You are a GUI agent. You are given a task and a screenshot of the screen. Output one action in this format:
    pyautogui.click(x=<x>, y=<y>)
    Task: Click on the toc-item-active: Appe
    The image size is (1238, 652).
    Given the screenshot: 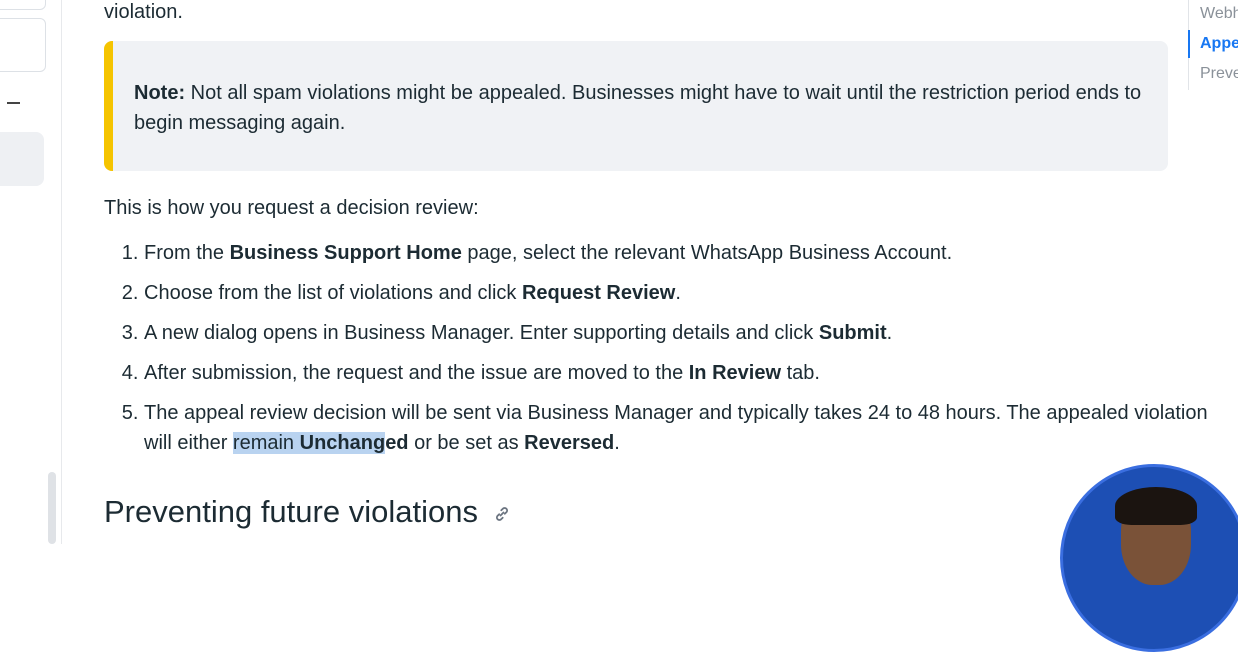 What is the action you would take?
    pyautogui.click(x=1219, y=44)
    